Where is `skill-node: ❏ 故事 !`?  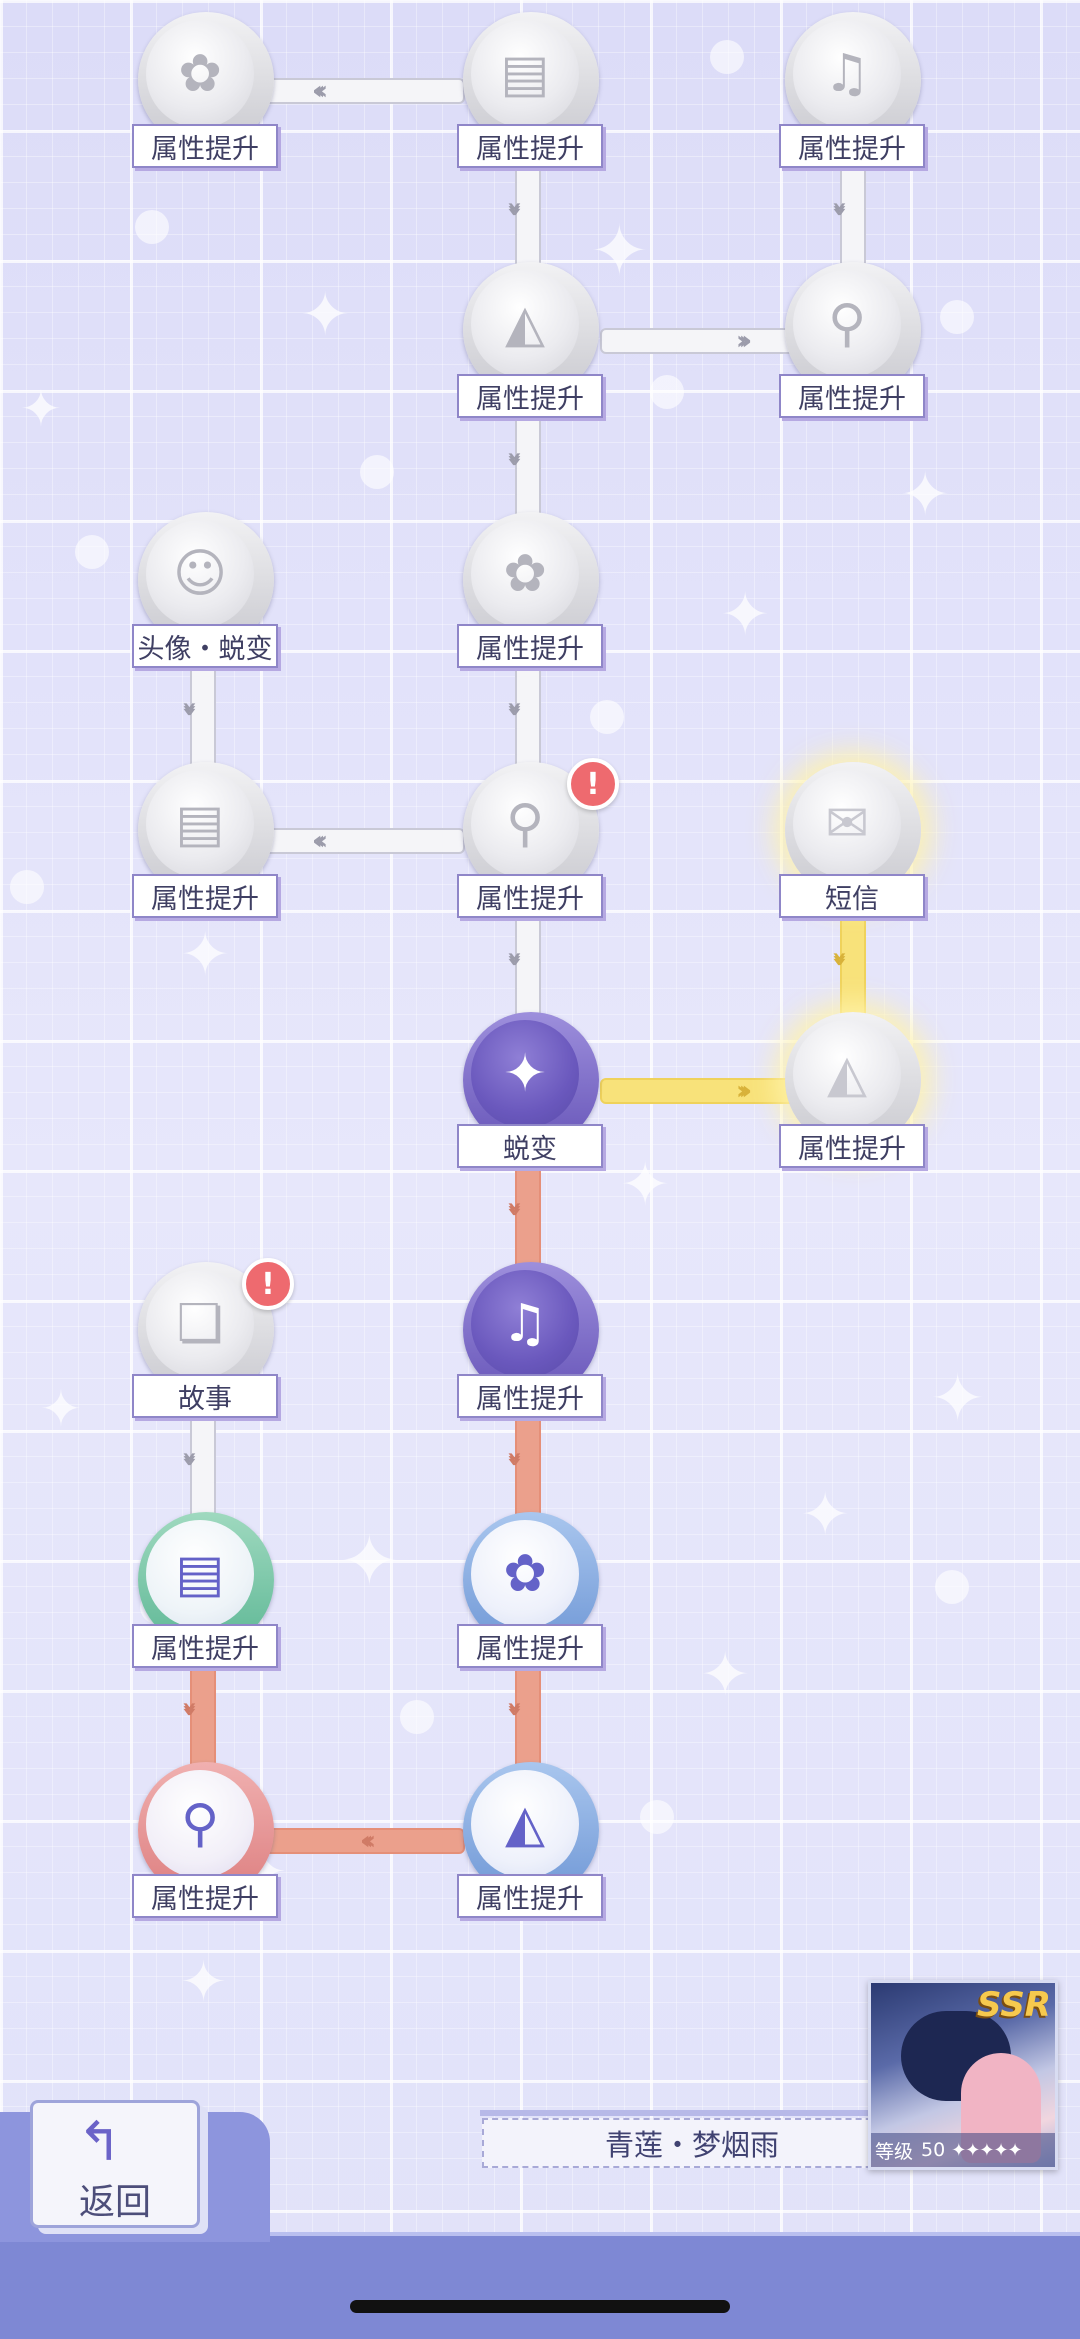 skill-node: ❏ 故事 ! is located at coordinates (213, 1340).